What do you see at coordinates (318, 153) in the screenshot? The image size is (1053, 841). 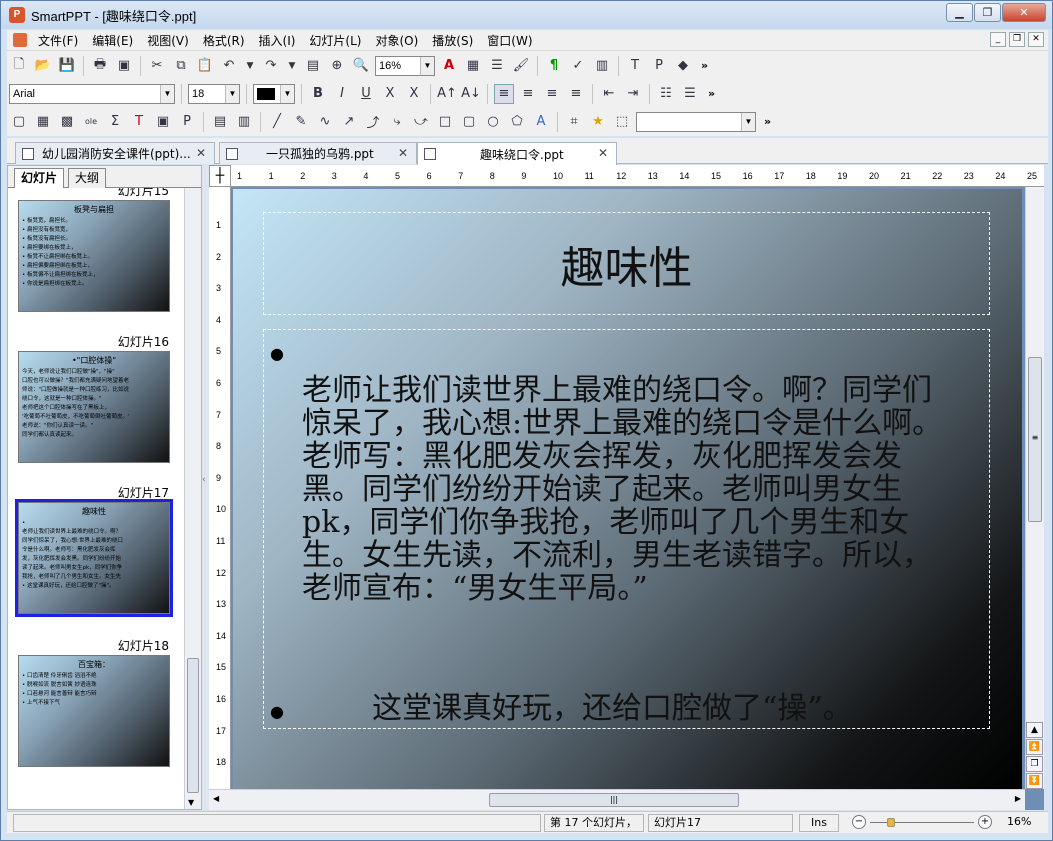 I see `tab-document-2: 一只孤独的乌鸦.ppt ✕` at bounding box center [318, 153].